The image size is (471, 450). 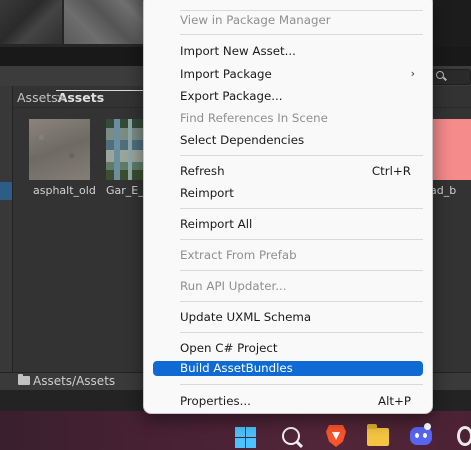 What do you see at coordinates (427, 426) in the screenshot?
I see `notification-badge` at bounding box center [427, 426].